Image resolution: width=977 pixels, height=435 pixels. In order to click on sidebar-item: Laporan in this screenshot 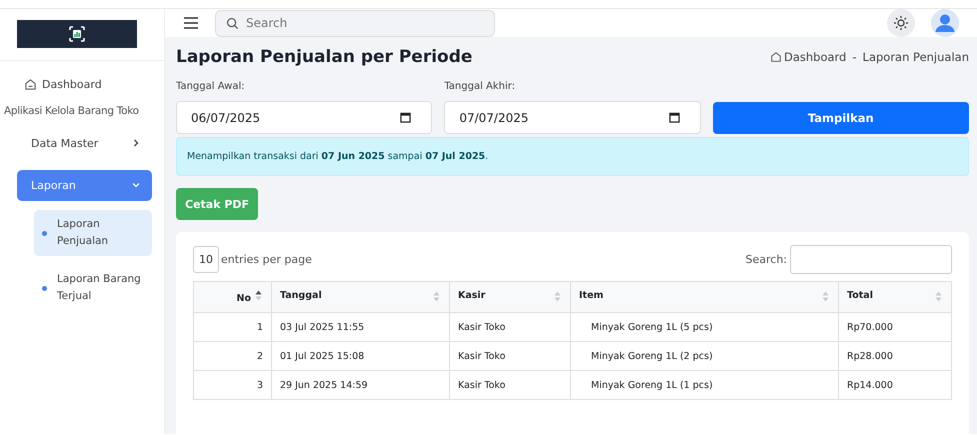, I will do `click(84, 185)`.